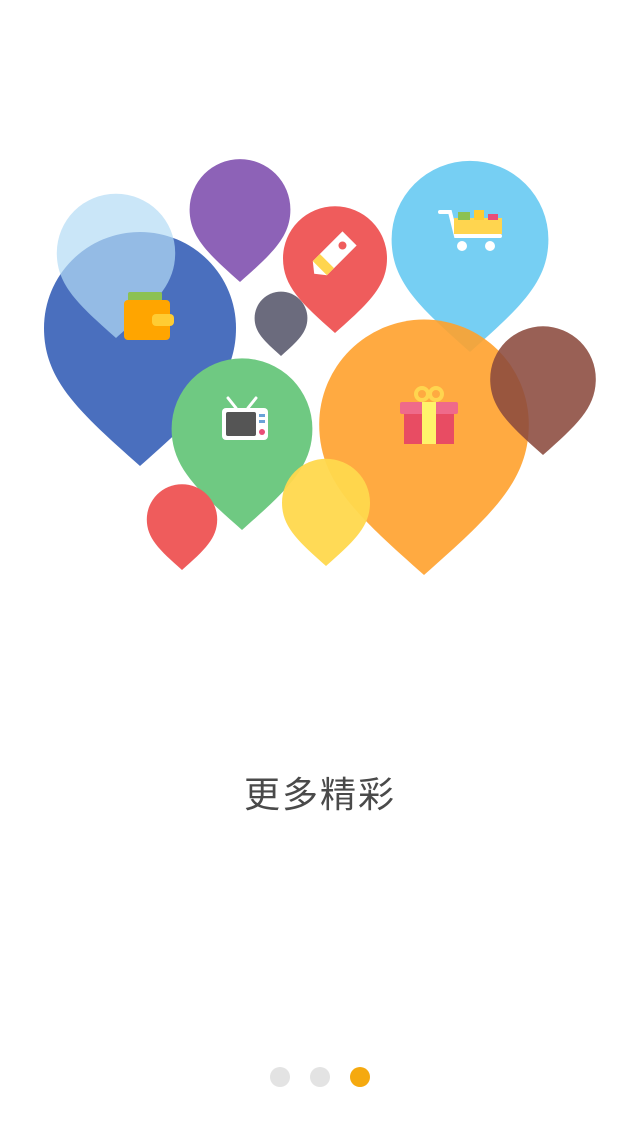 The width and height of the screenshot is (640, 1136). What do you see at coordinates (319, 795) in the screenshot?
I see `page-title: 更多精彩` at bounding box center [319, 795].